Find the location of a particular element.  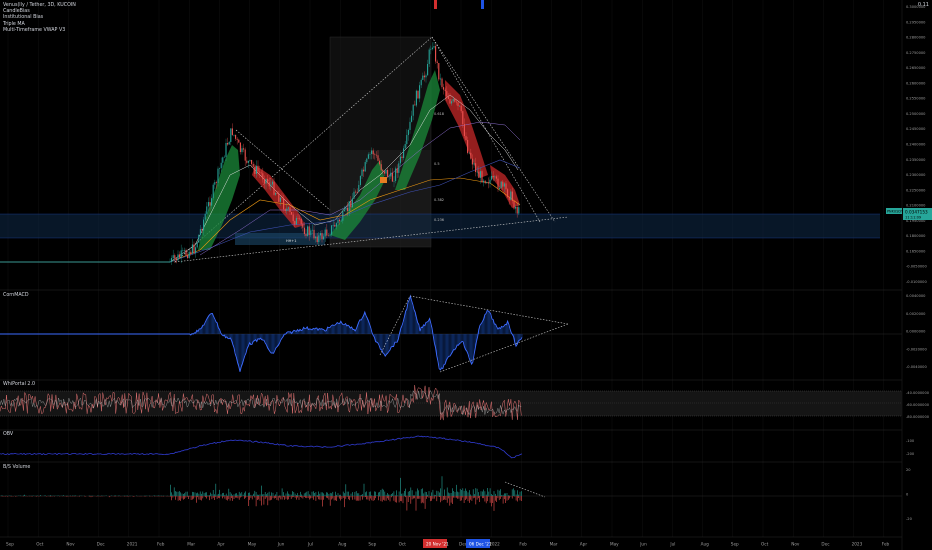

rsi-axis-label: -60.0000000 is located at coordinates (918, 405).